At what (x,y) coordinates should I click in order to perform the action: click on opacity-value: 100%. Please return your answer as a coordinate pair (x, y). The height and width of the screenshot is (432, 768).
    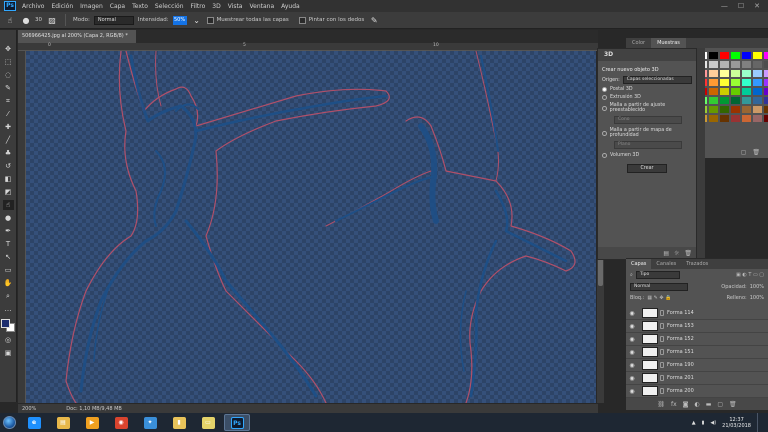
    Looking at the image, I should click on (757, 287).